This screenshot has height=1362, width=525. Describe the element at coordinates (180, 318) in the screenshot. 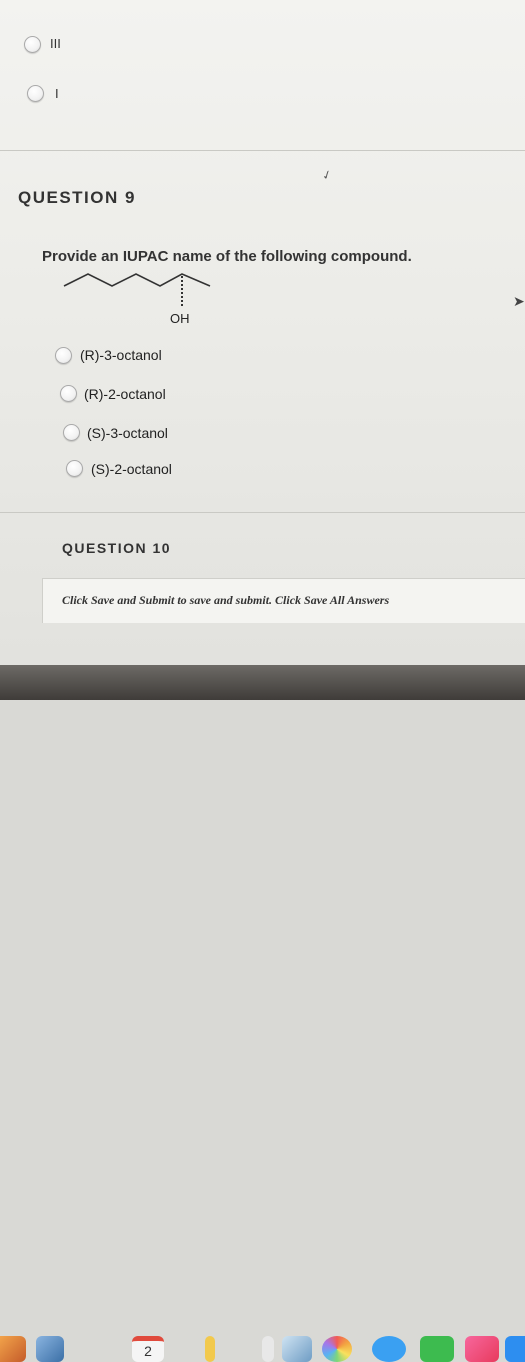

I see `hydroxyl-label: OH` at that location.